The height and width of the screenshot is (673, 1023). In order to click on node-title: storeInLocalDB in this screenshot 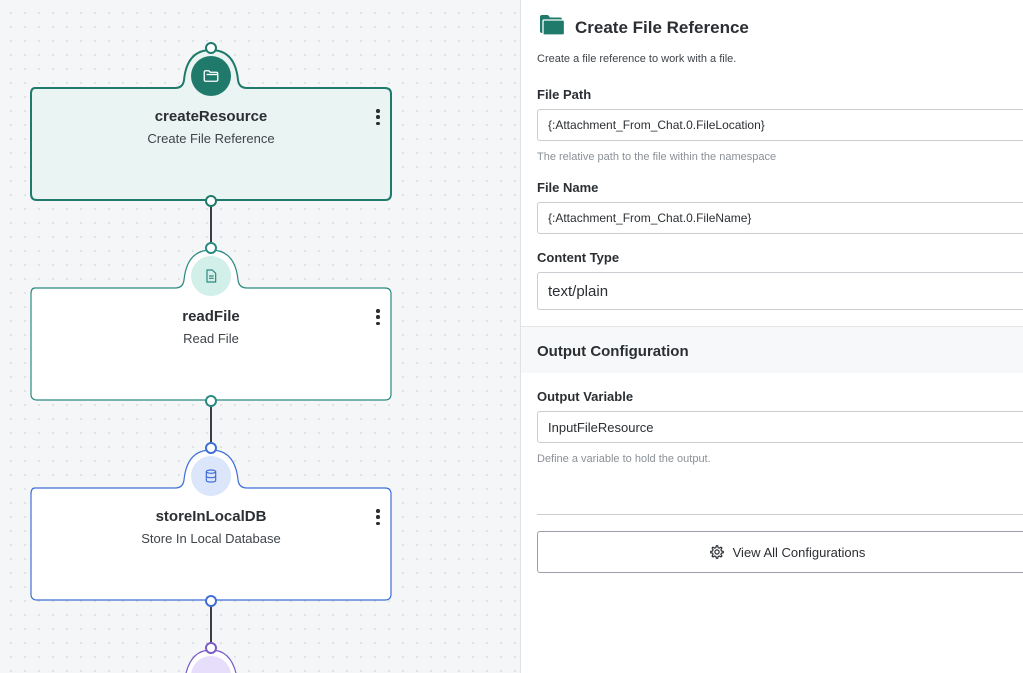, I will do `click(211, 516)`.